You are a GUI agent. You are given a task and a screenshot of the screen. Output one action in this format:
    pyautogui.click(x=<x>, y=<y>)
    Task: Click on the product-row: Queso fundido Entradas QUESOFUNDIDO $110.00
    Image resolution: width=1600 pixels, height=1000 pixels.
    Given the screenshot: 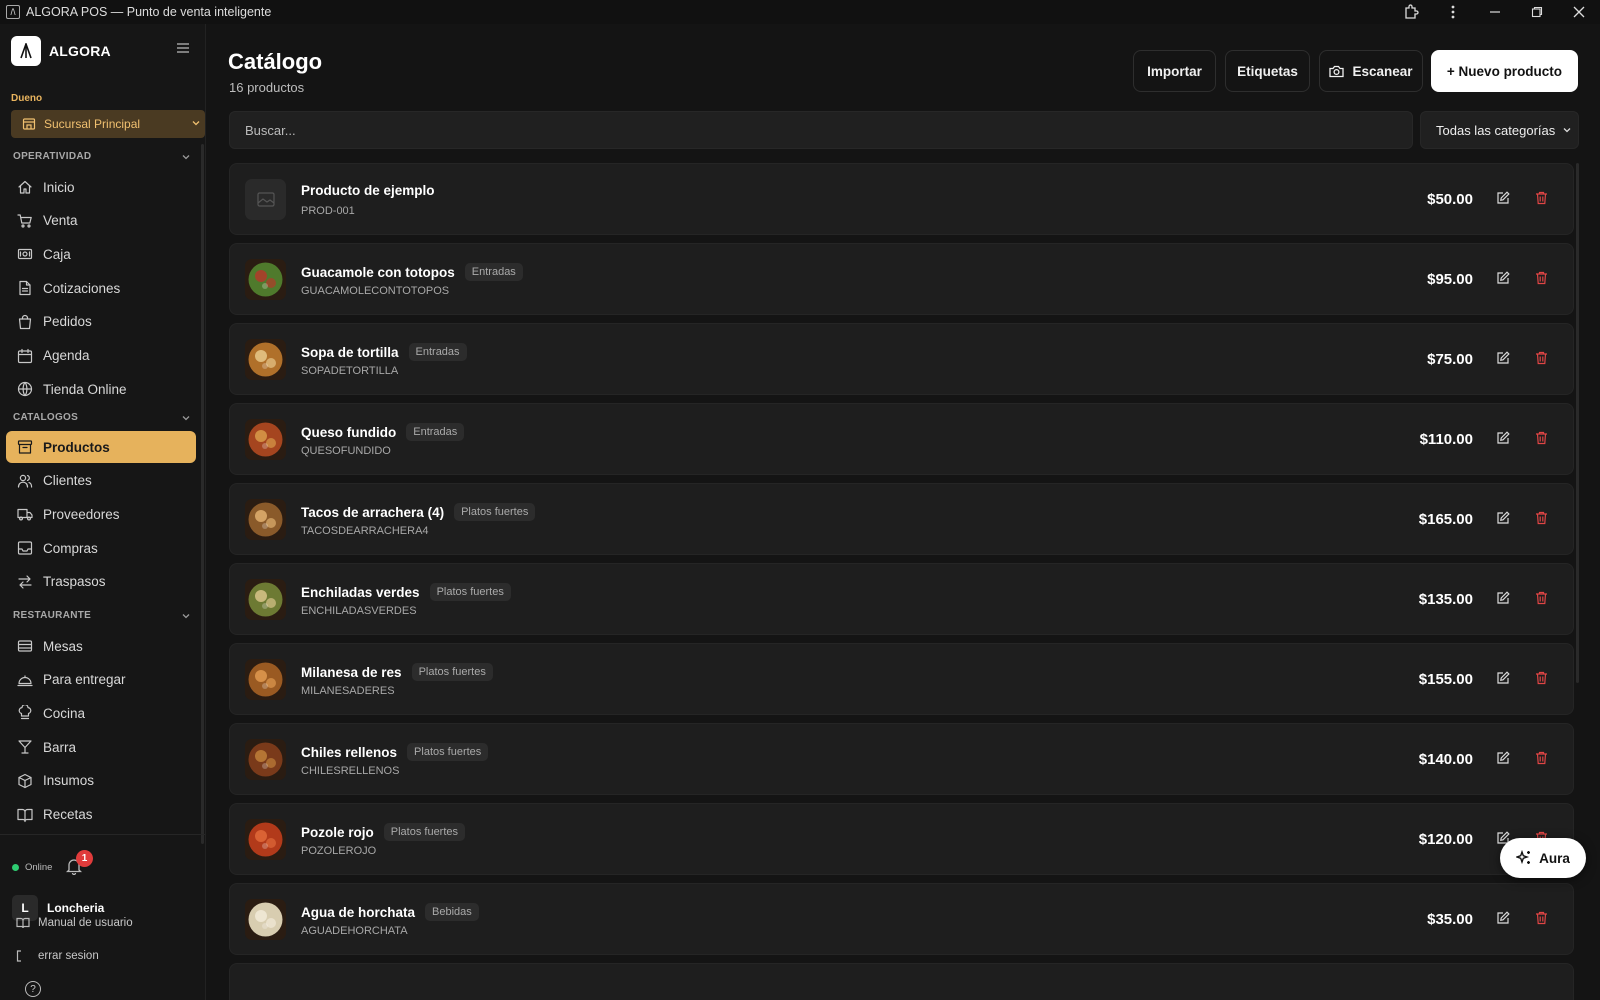 What is the action you would take?
    pyautogui.click(x=901, y=439)
    